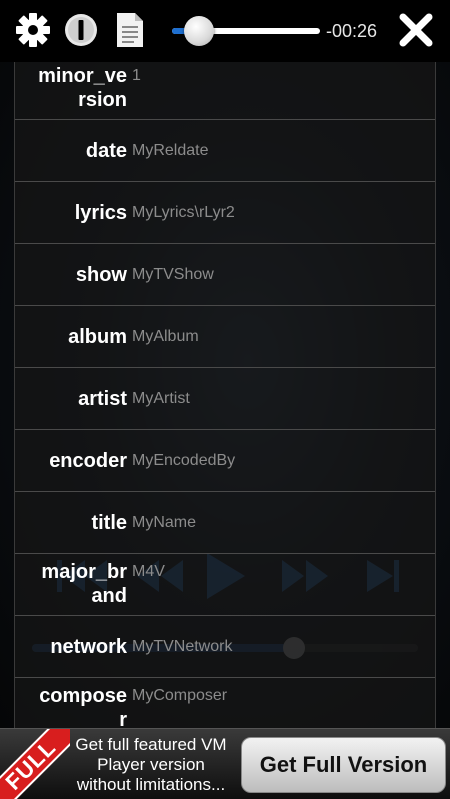 Image resolution: width=450 pixels, height=799 pixels. What do you see at coordinates (173, 274) in the screenshot?
I see `metadata-value: MyTVShow` at bounding box center [173, 274].